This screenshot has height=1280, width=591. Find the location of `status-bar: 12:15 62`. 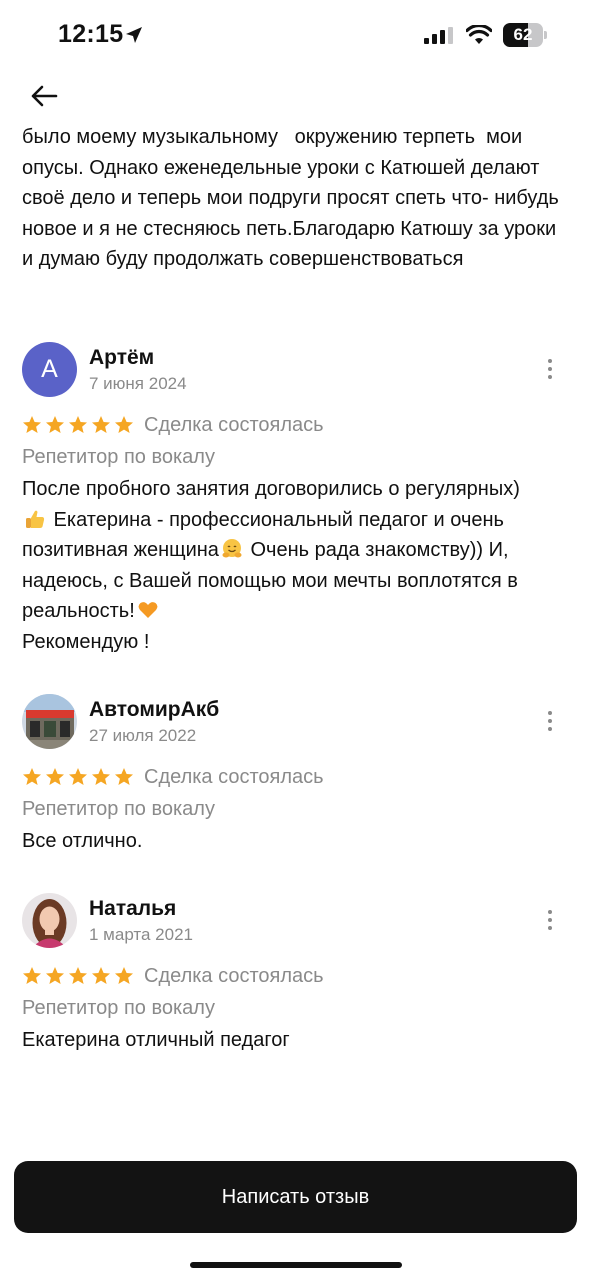

status-bar: 12:15 62 is located at coordinates (295, 35).